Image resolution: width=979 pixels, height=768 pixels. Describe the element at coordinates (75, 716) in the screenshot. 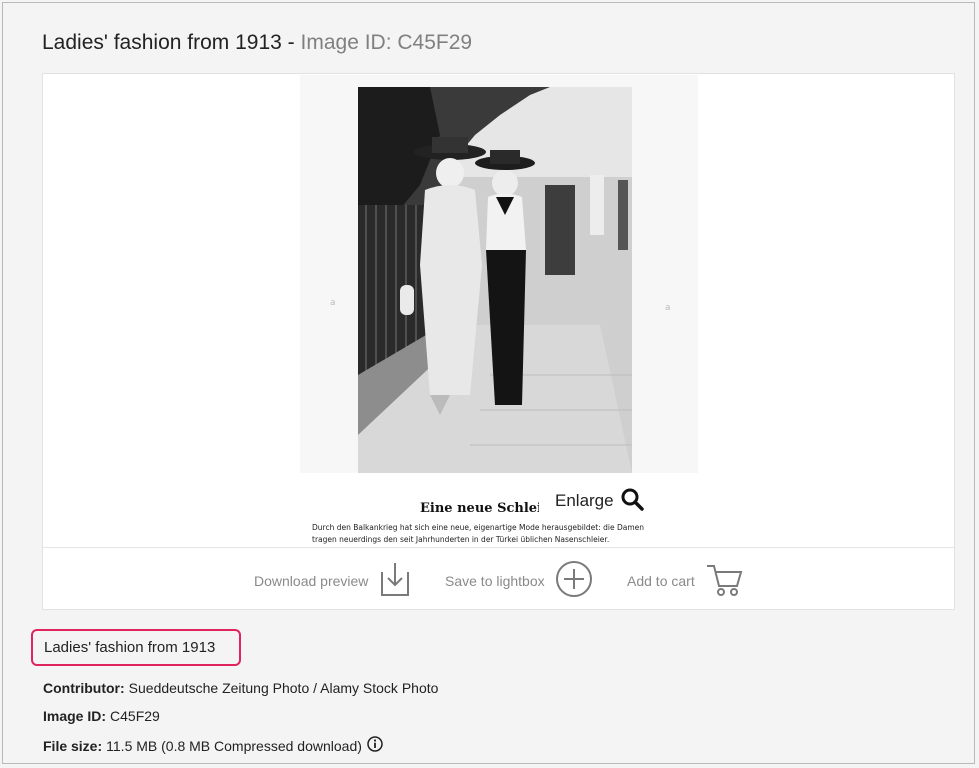

I see `image-id-label: Image ID:` at that location.